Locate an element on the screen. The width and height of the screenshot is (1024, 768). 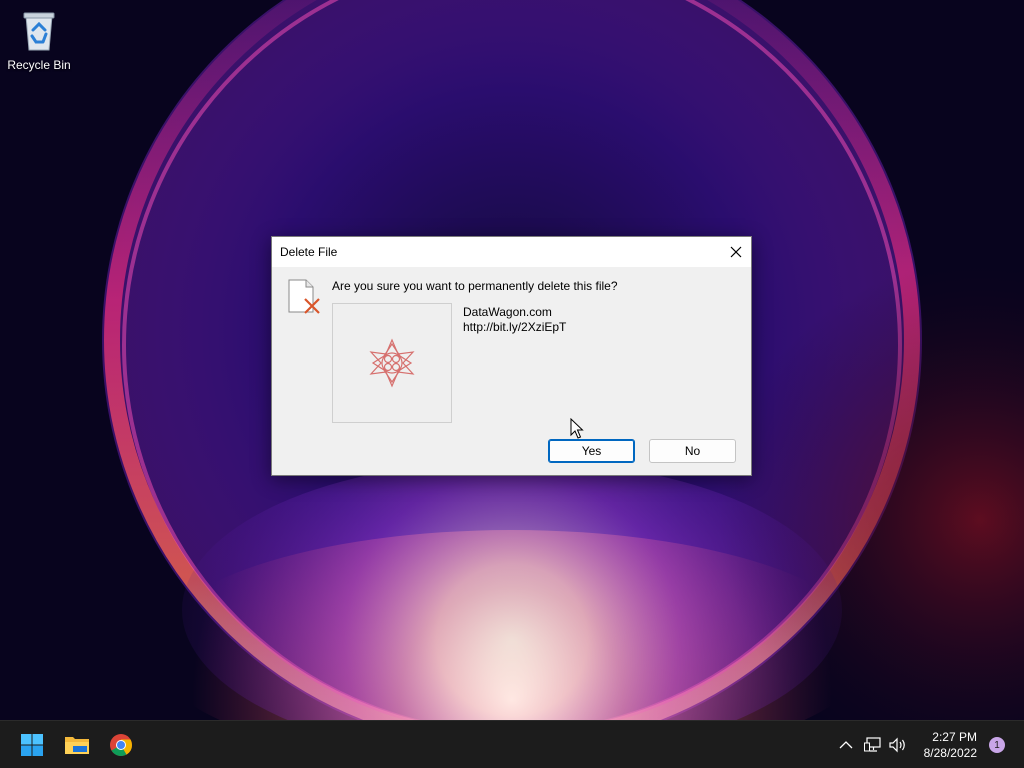
dialog-title: Delete File is located at coordinates (309, 252).